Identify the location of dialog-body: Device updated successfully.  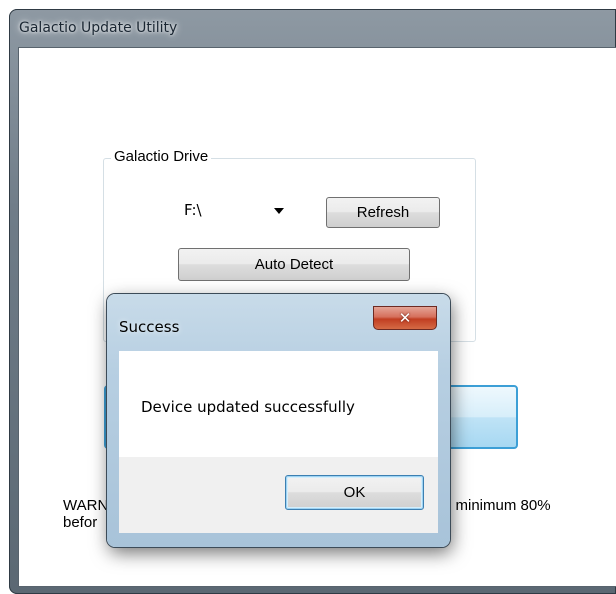
(278, 404).